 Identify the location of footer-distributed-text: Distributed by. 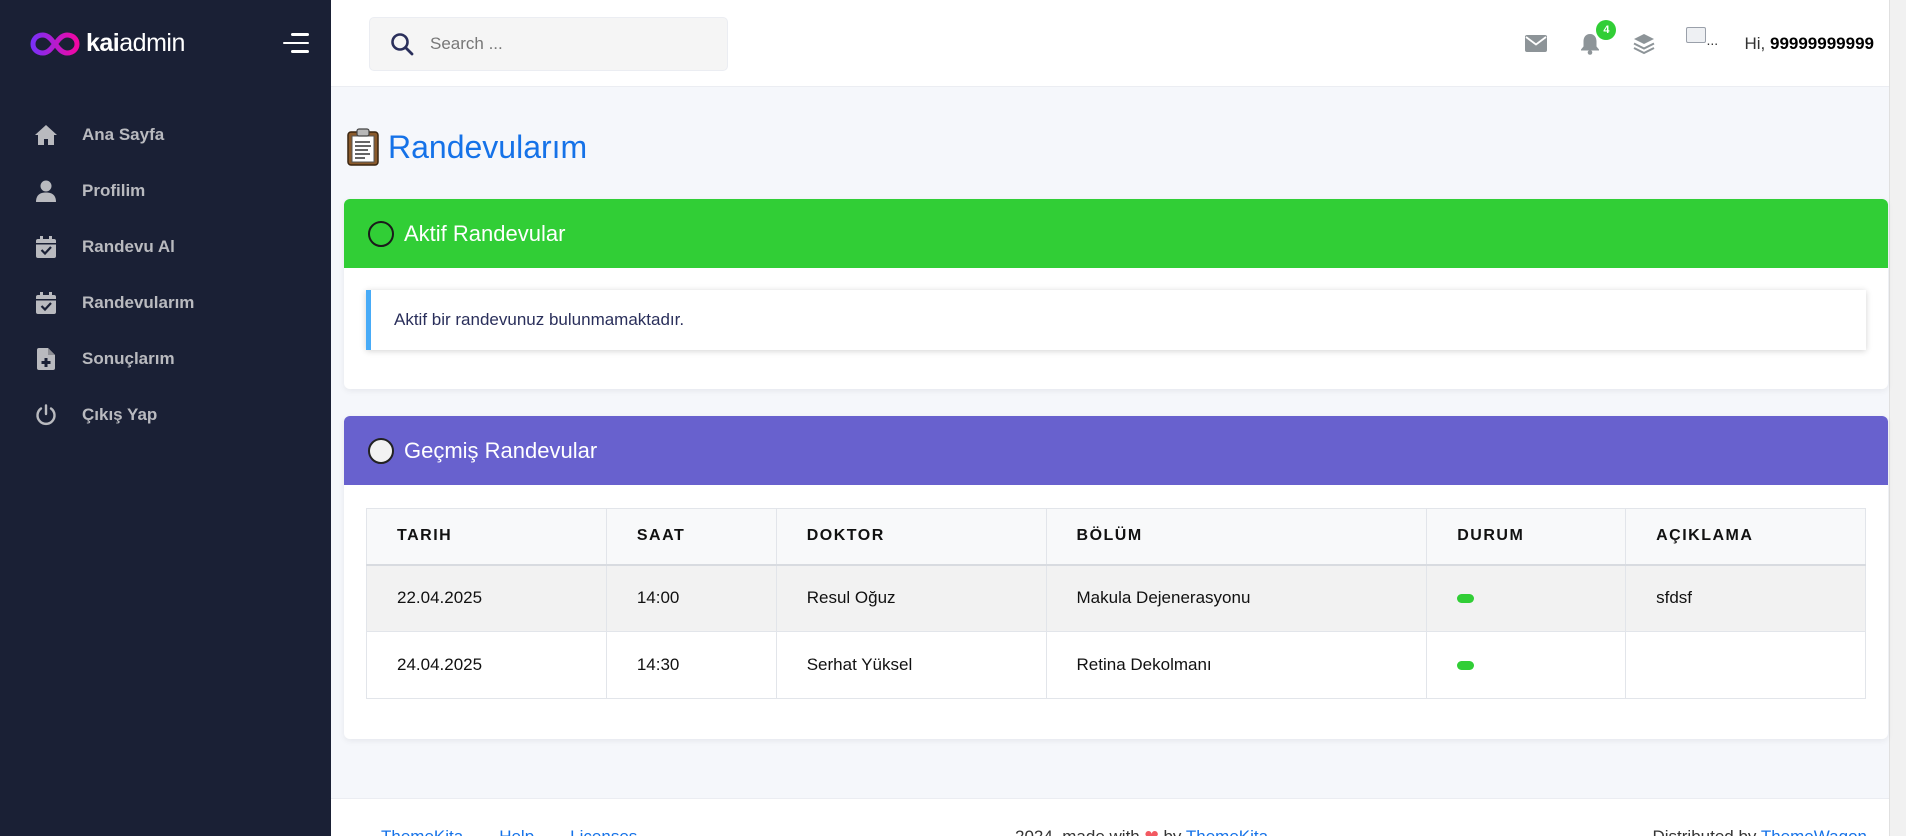
(1704, 831).